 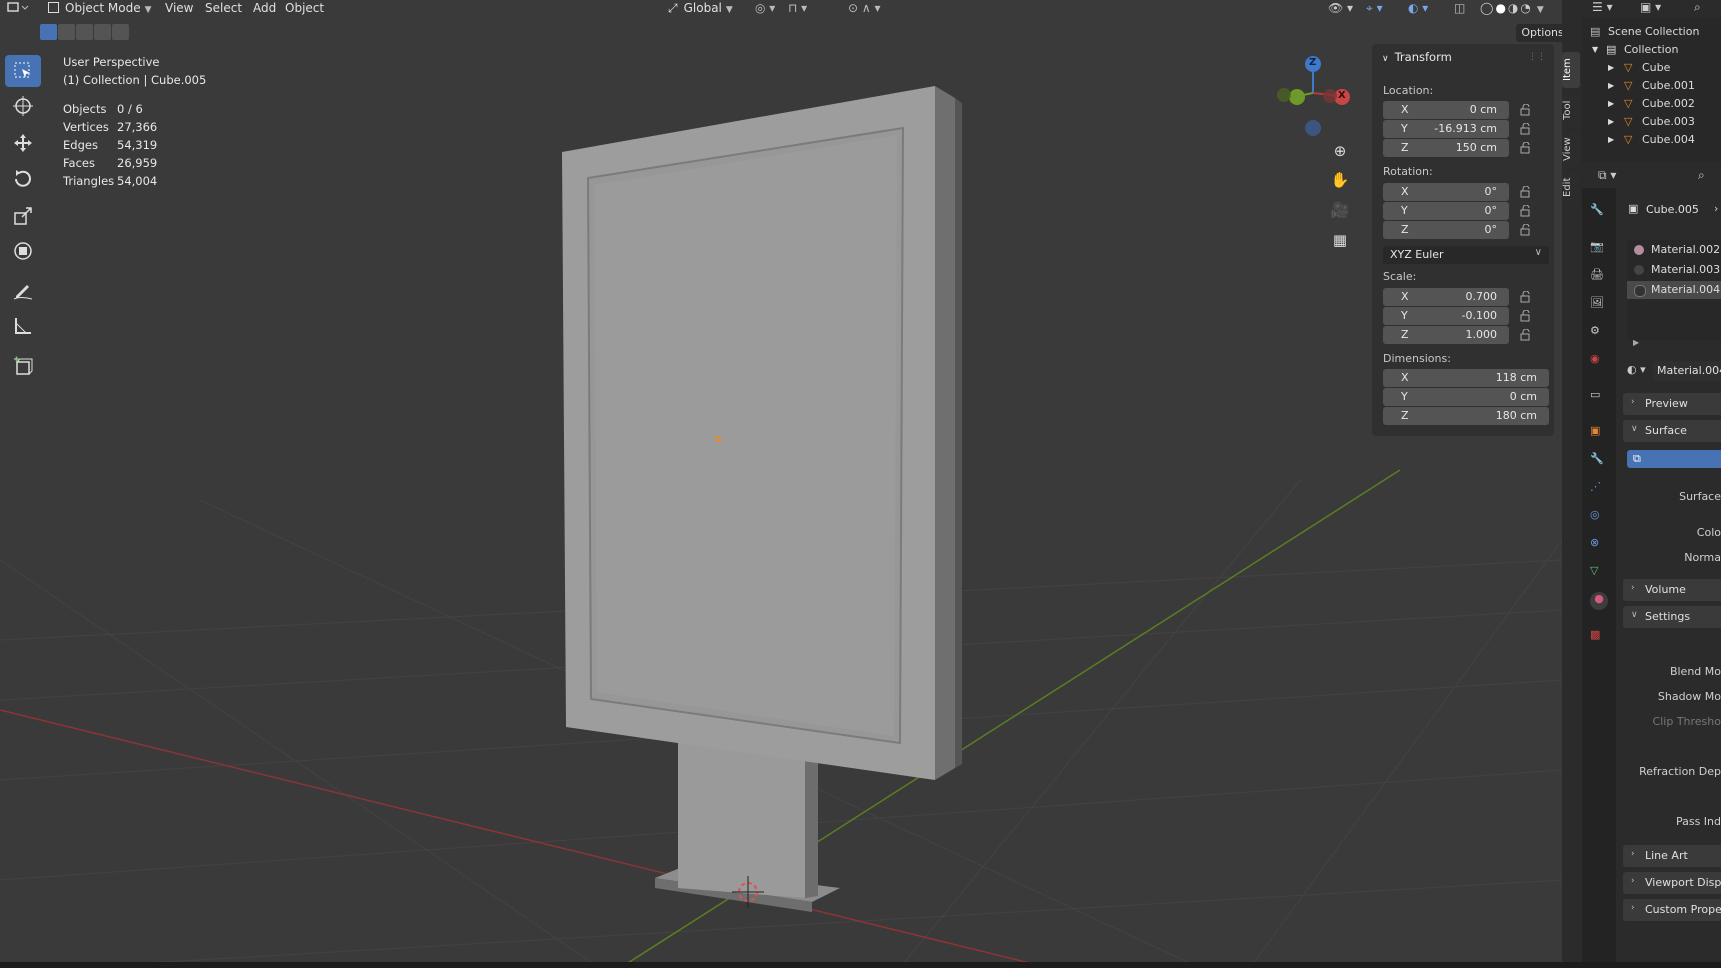 I want to click on tab-item: Item, so click(x=1571, y=70).